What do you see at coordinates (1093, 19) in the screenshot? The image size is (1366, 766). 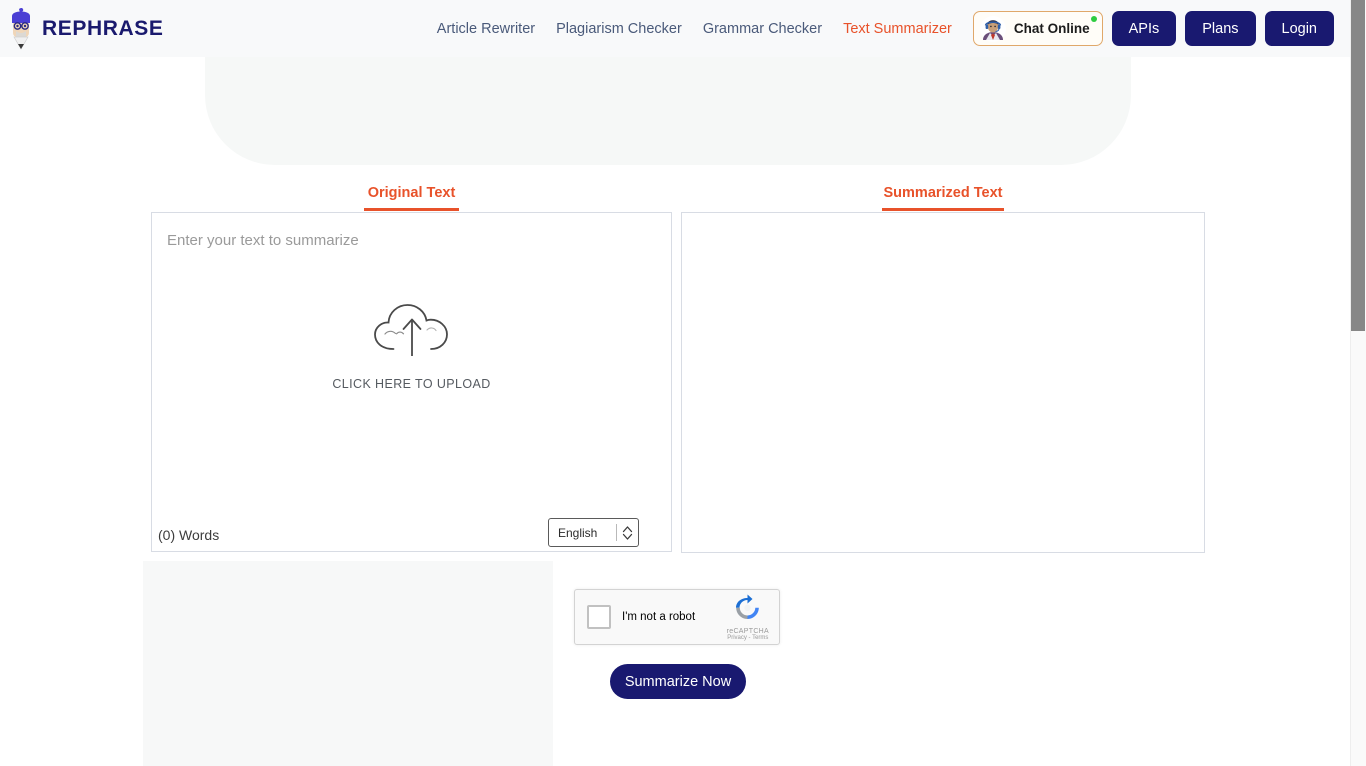 I see `online-status-dot` at bounding box center [1093, 19].